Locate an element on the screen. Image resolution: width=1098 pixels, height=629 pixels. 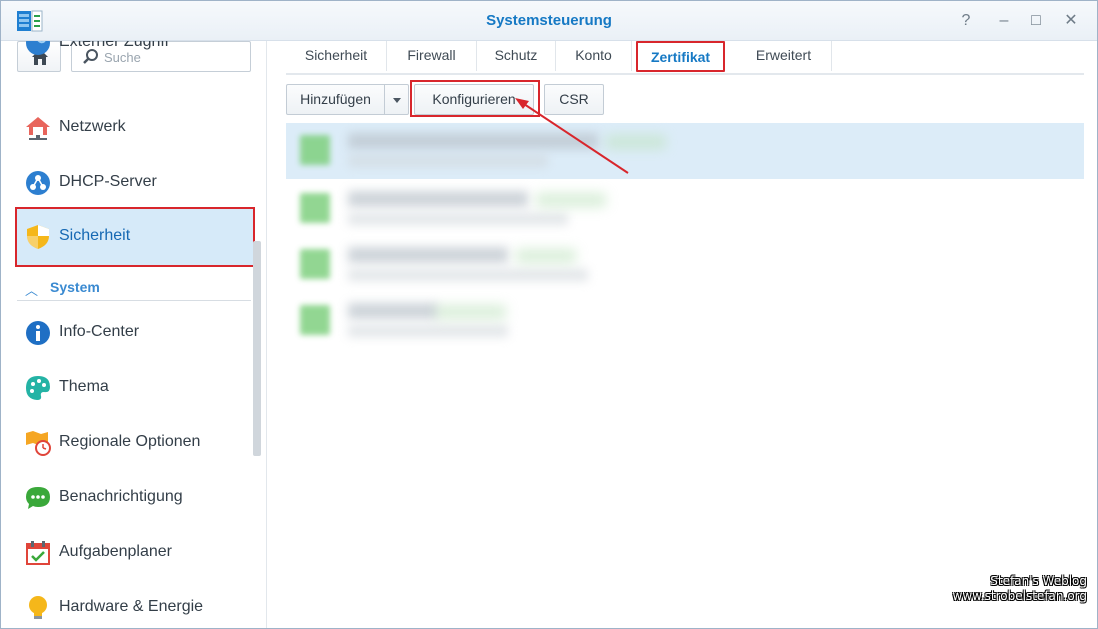
caret-down-icon is located at coordinates (397, 100).